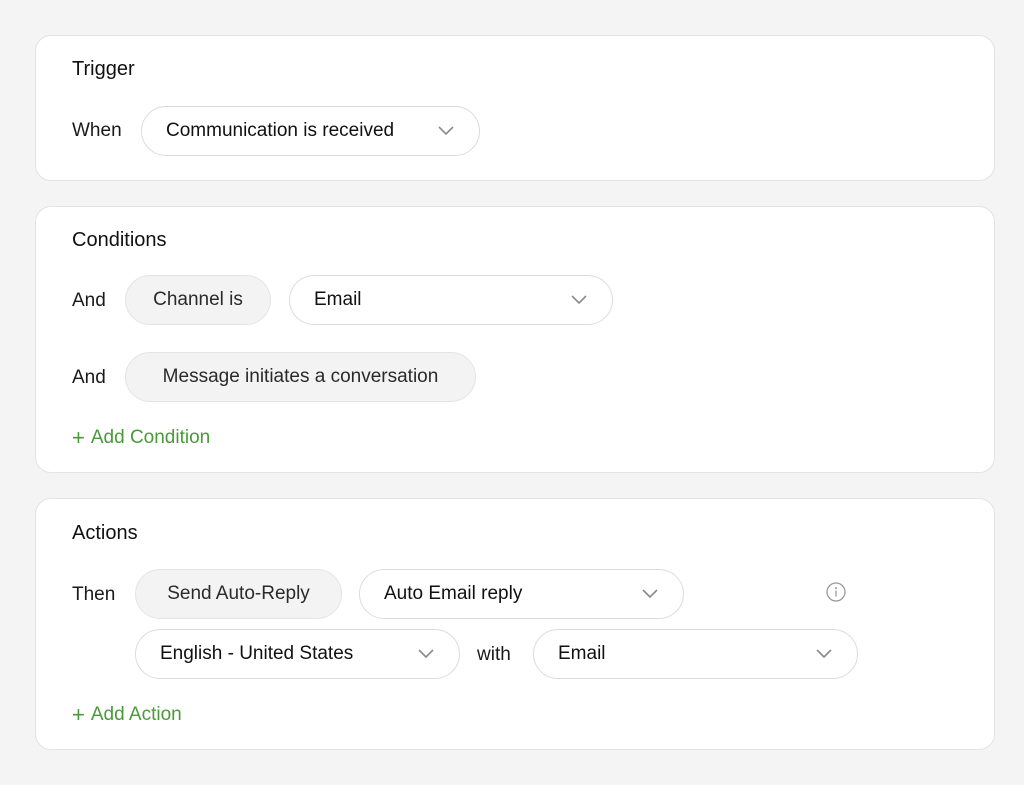  Describe the element at coordinates (494, 654) in the screenshot. I see `with-label: with` at that location.